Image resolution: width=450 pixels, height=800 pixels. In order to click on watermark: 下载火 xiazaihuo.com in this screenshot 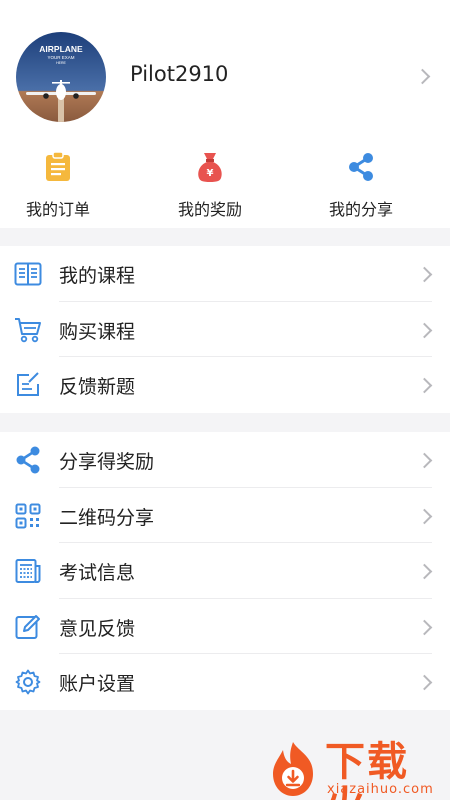, I will do `click(355, 770)`.